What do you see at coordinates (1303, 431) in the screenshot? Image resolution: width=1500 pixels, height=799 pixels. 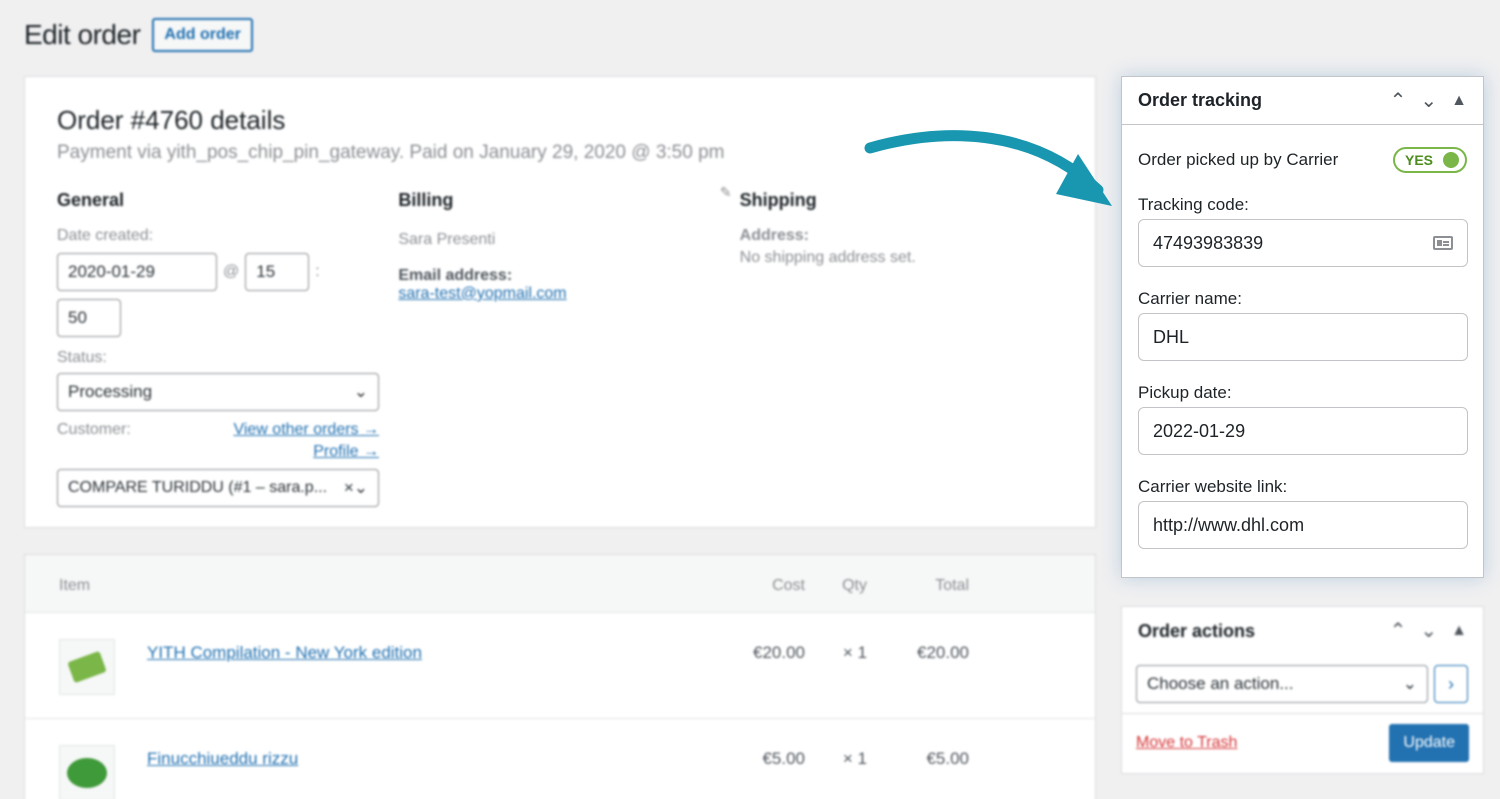 I see `pickup-date-input: 2022-01-29` at bounding box center [1303, 431].